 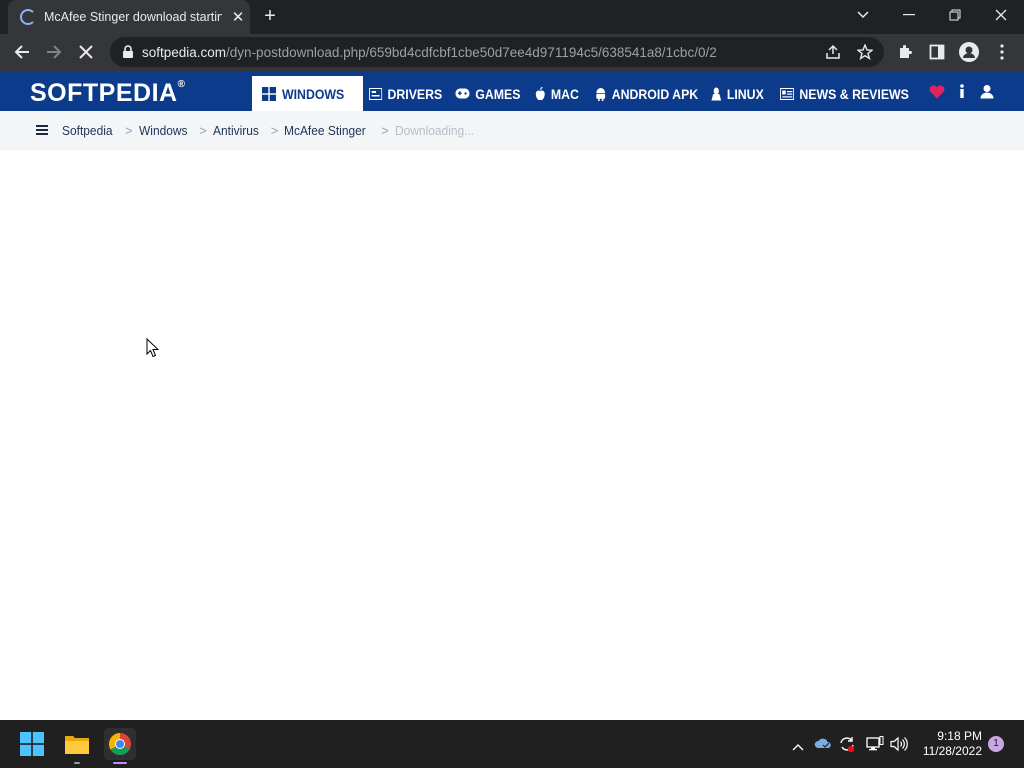 I want to click on new-tab-button: +, so click(x=270, y=16).